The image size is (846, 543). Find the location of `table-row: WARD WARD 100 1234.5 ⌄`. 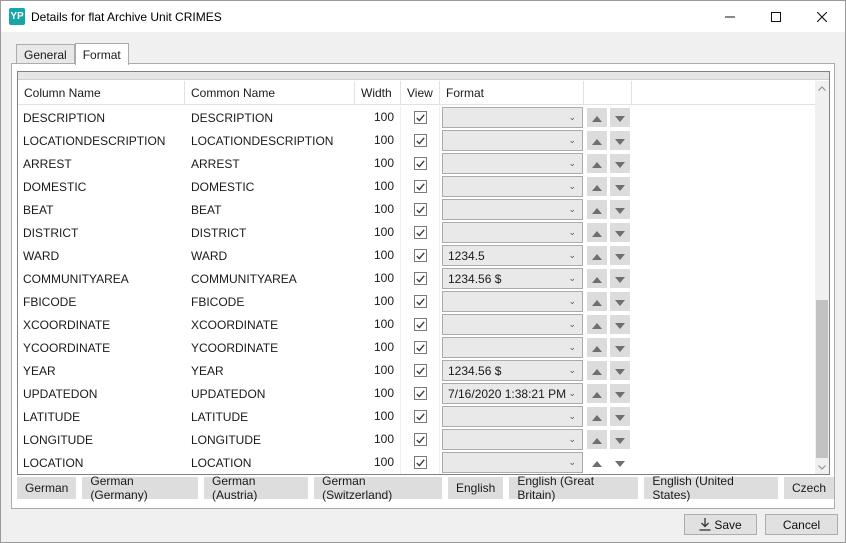

table-row: WARD WARD 100 1234.5 ⌄ is located at coordinates (416, 255).